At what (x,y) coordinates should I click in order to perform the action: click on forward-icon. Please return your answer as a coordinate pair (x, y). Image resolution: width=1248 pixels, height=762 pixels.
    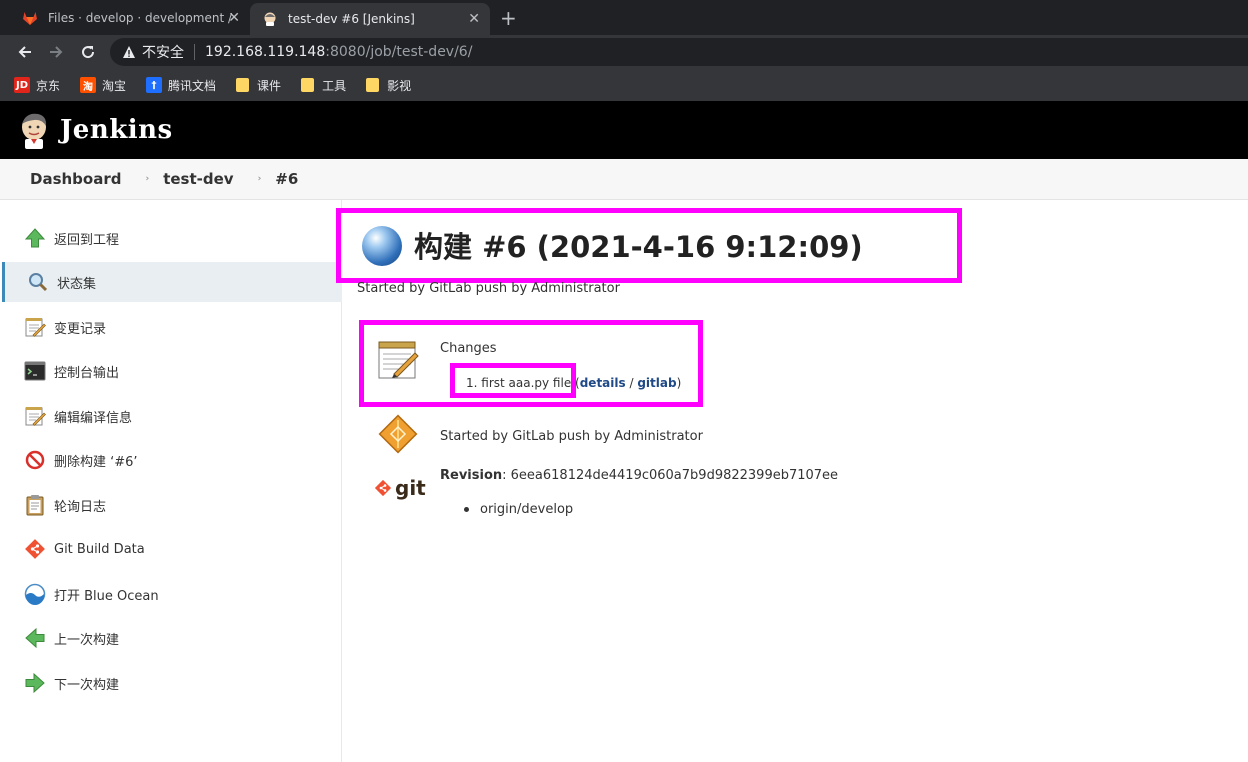
    Looking at the image, I should click on (56, 52).